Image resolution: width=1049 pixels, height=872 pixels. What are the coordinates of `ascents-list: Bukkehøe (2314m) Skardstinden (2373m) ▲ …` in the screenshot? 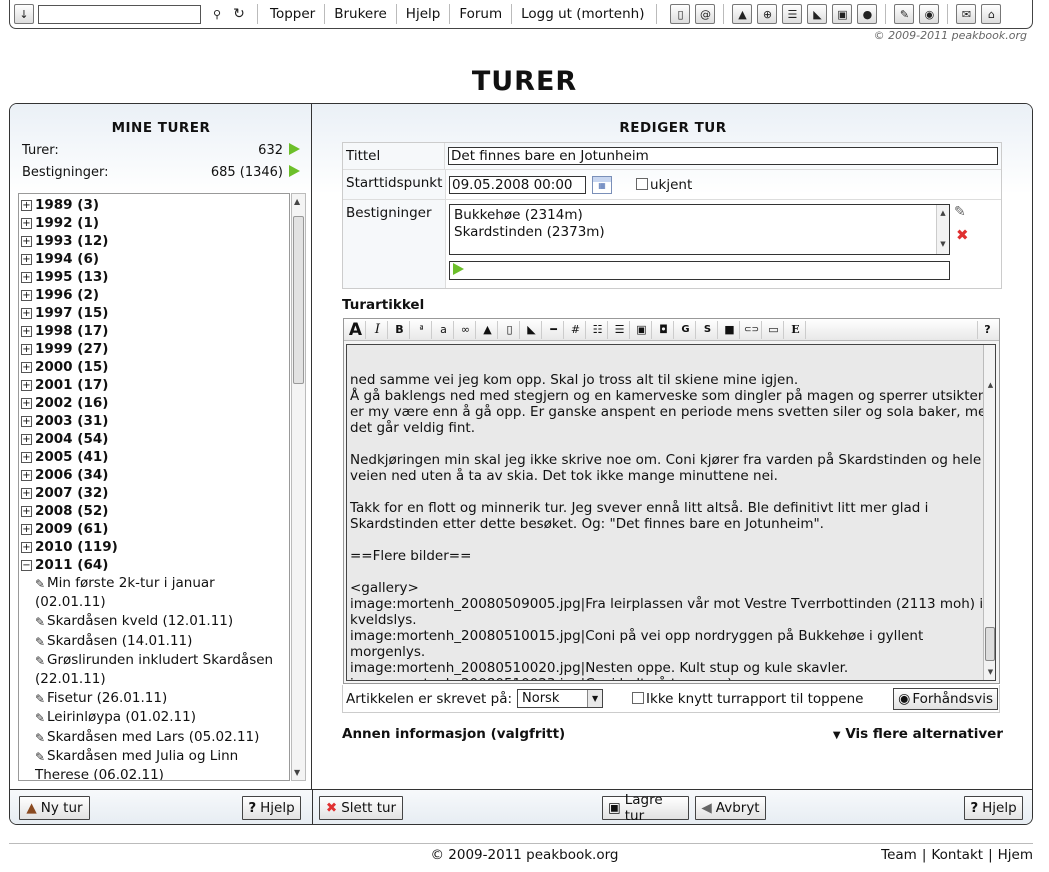 It's located at (699, 229).